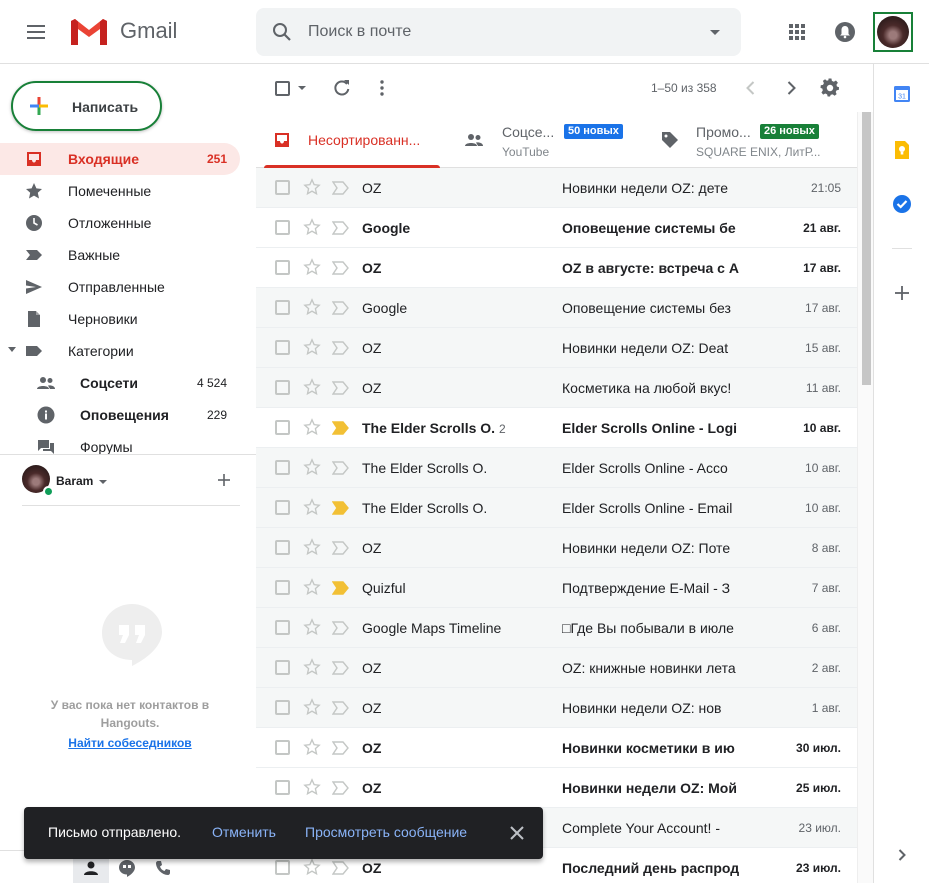 This screenshot has height=883, width=929. I want to click on email-row: OZ Новинки недели OZ: дете 21:05, so click(556, 188).